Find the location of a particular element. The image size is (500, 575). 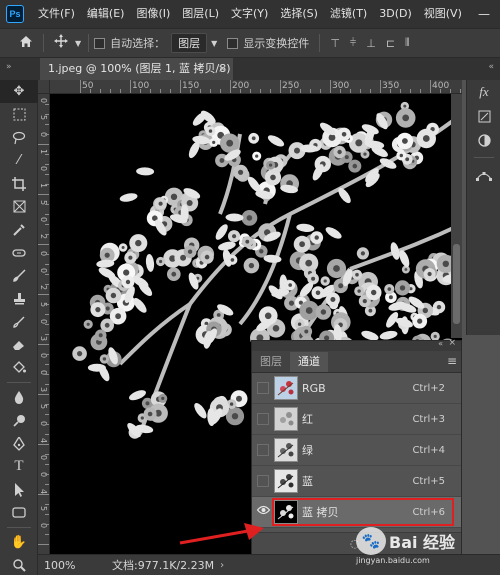

collapse-toolbar-icon: » is located at coordinates (9, 67).